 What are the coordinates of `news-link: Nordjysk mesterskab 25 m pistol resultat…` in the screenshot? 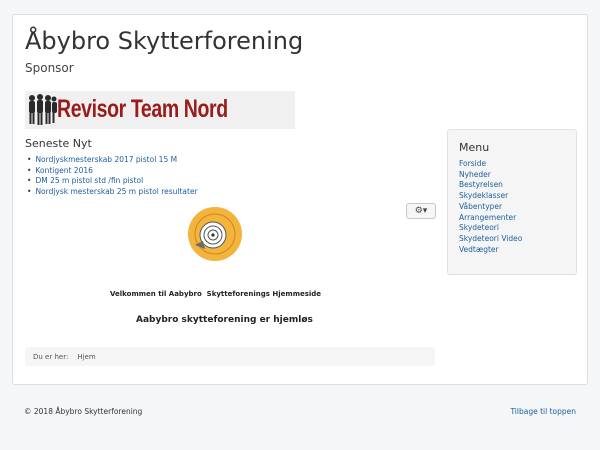 It's located at (112, 192).